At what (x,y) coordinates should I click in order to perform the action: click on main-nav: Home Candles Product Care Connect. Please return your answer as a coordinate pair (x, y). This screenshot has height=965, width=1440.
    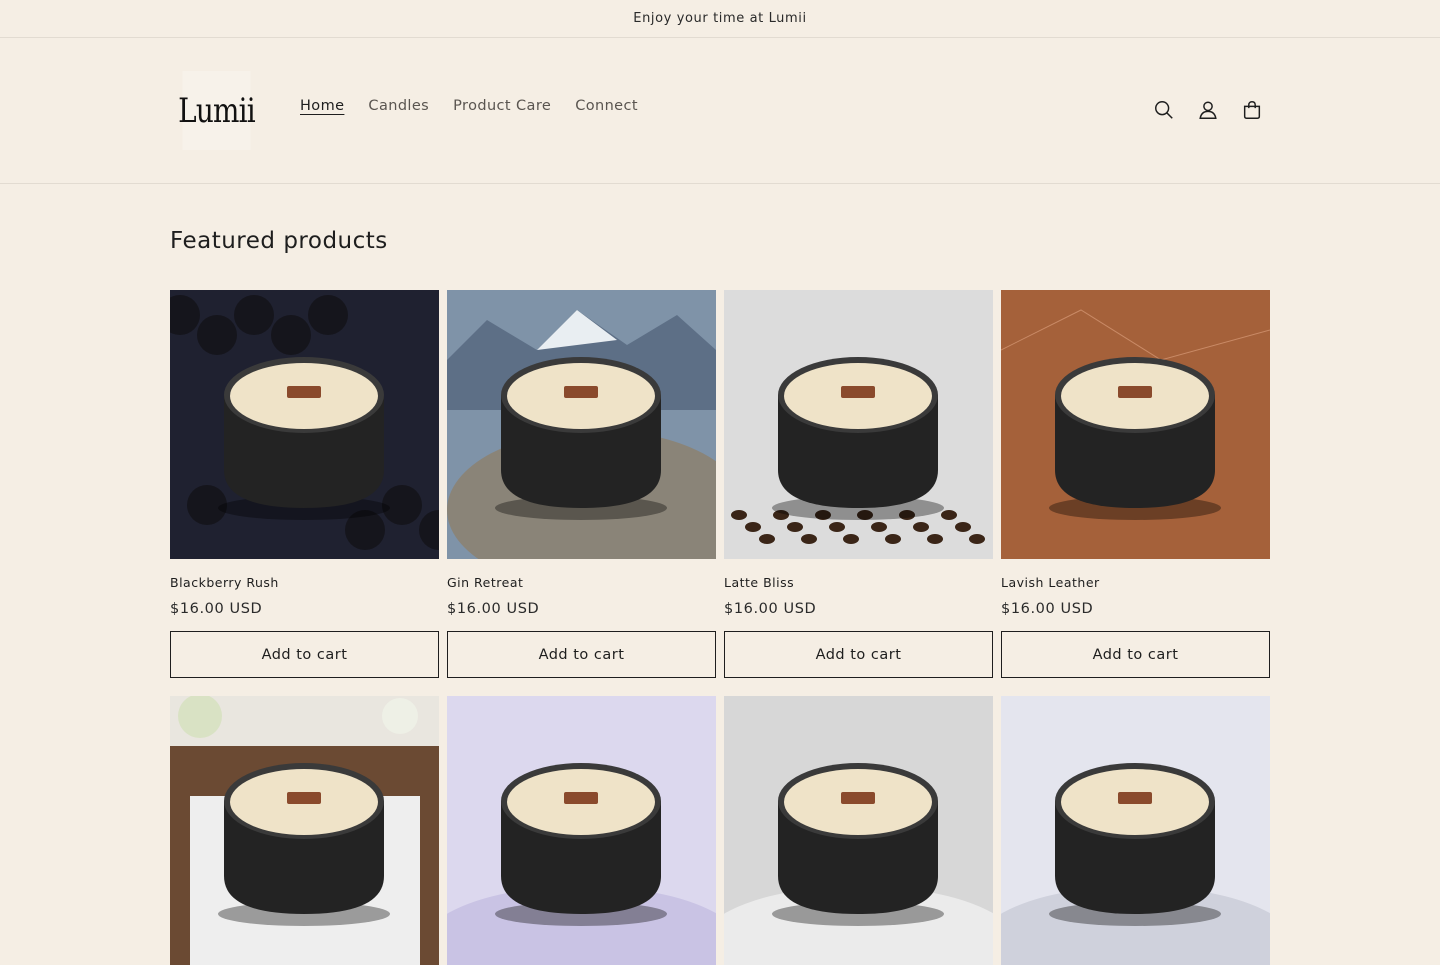
    Looking at the image, I should click on (469, 106).